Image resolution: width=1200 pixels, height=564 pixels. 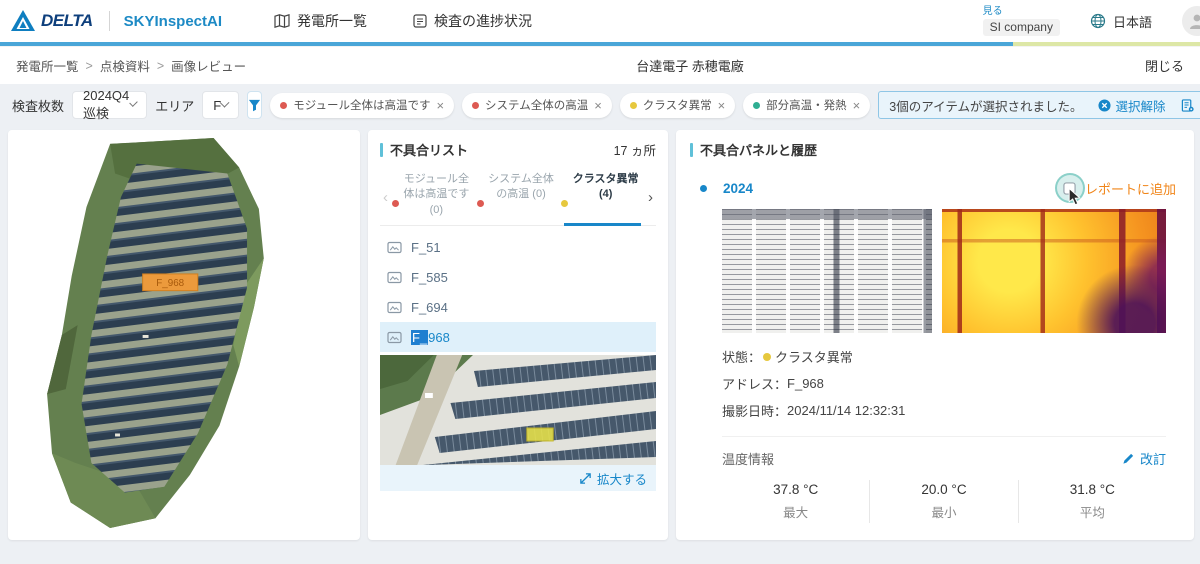 I want to click on map-book-icon, so click(x=282, y=21).